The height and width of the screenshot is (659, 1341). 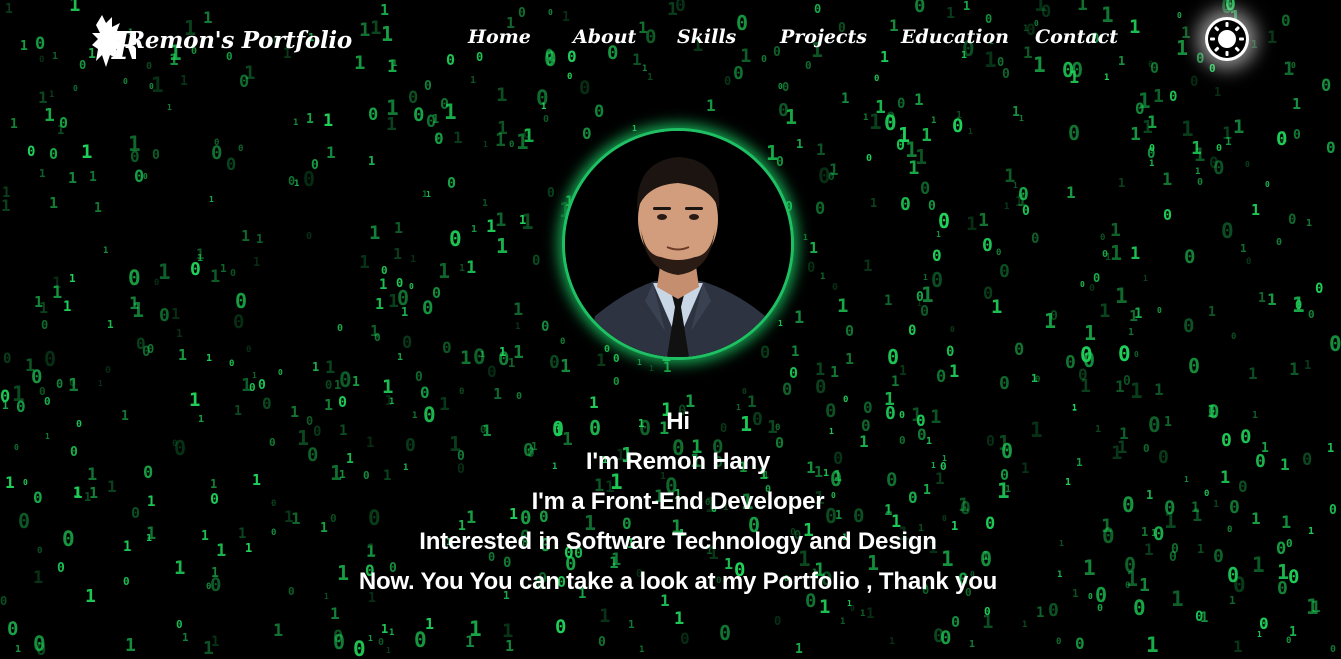 What do you see at coordinates (823, 37) in the screenshot?
I see `nav-link-projects: Projects` at bounding box center [823, 37].